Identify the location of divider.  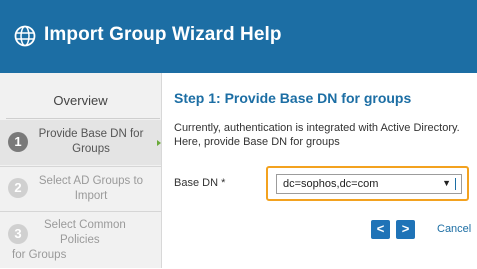
(83, 118).